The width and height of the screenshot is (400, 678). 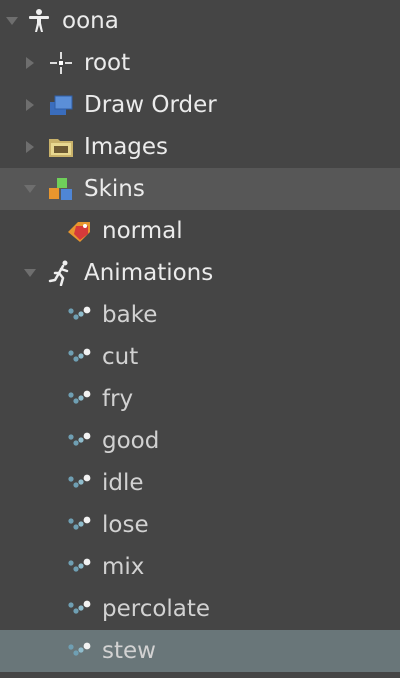 What do you see at coordinates (123, 567) in the screenshot?
I see `tree-label-animation: mix` at bounding box center [123, 567].